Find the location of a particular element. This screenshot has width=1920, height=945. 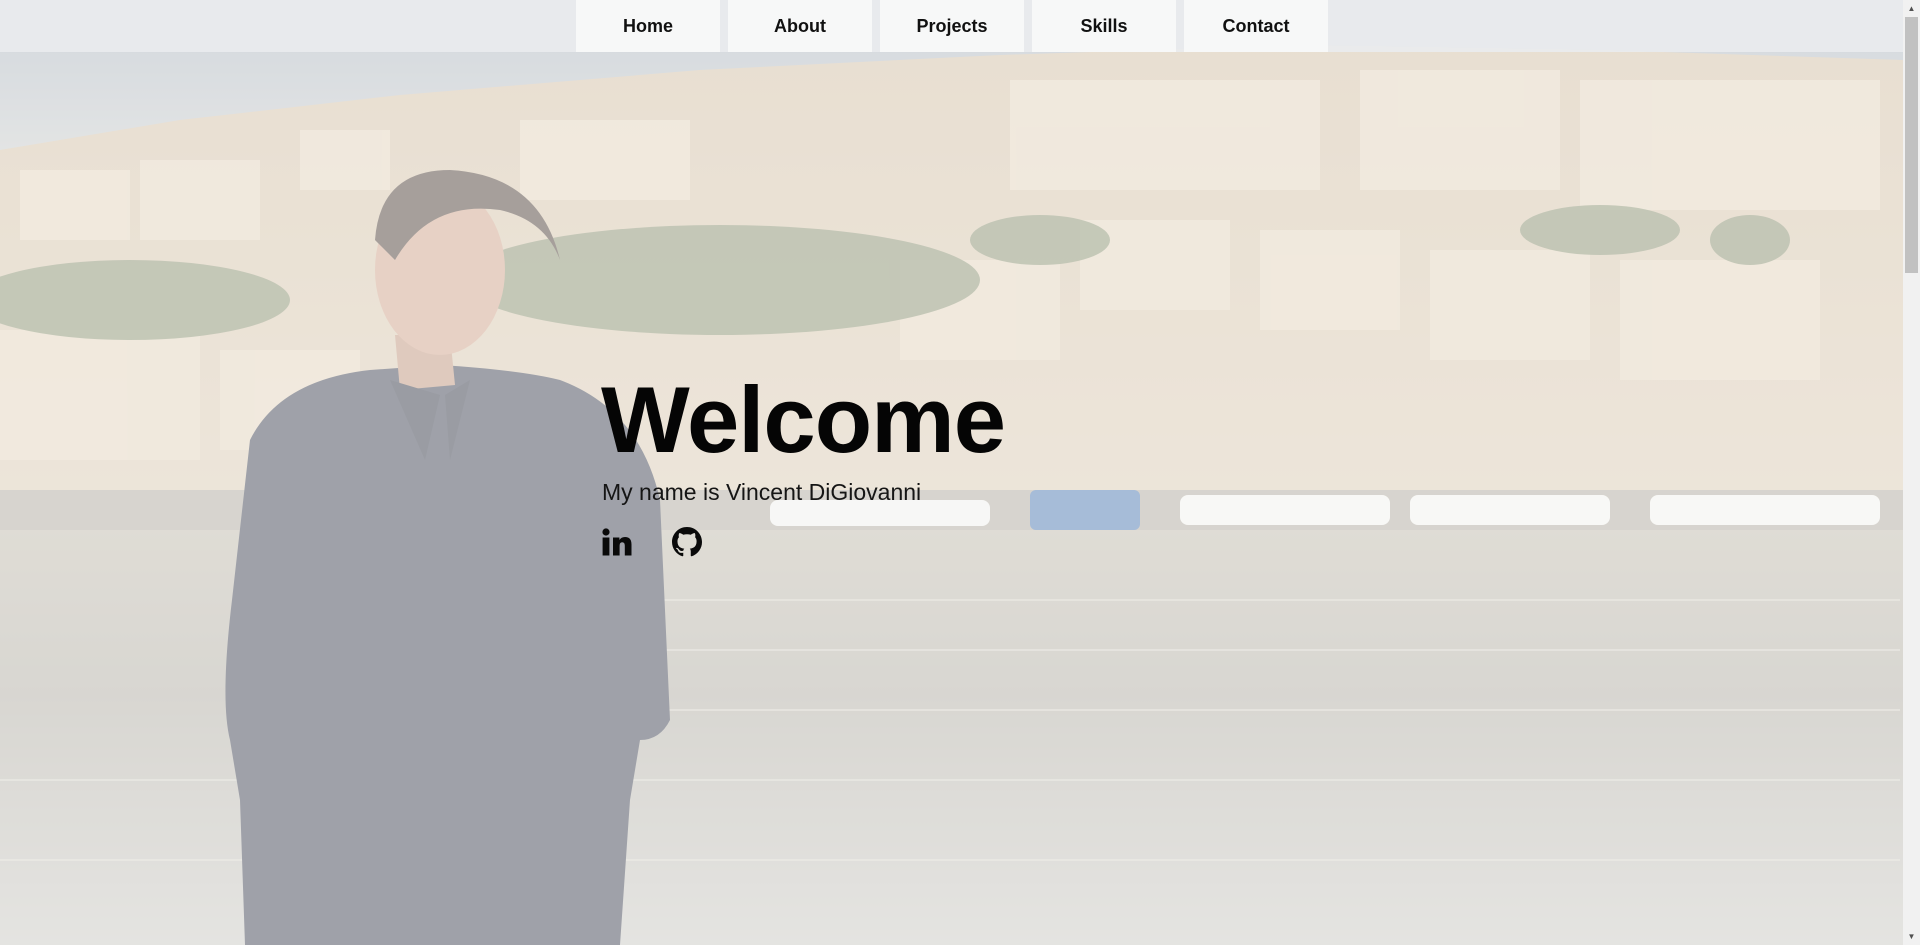

nav-item-skills: Skills is located at coordinates (1104, 26).